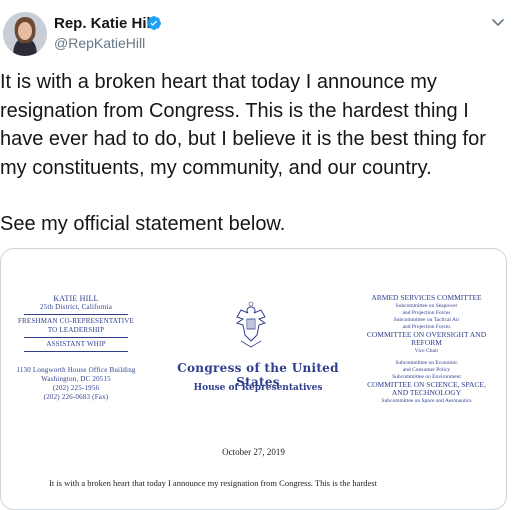  Describe the element at coordinates (253, 452) in the screenshot. I see `statement-date: October 27, 2019` at that location.